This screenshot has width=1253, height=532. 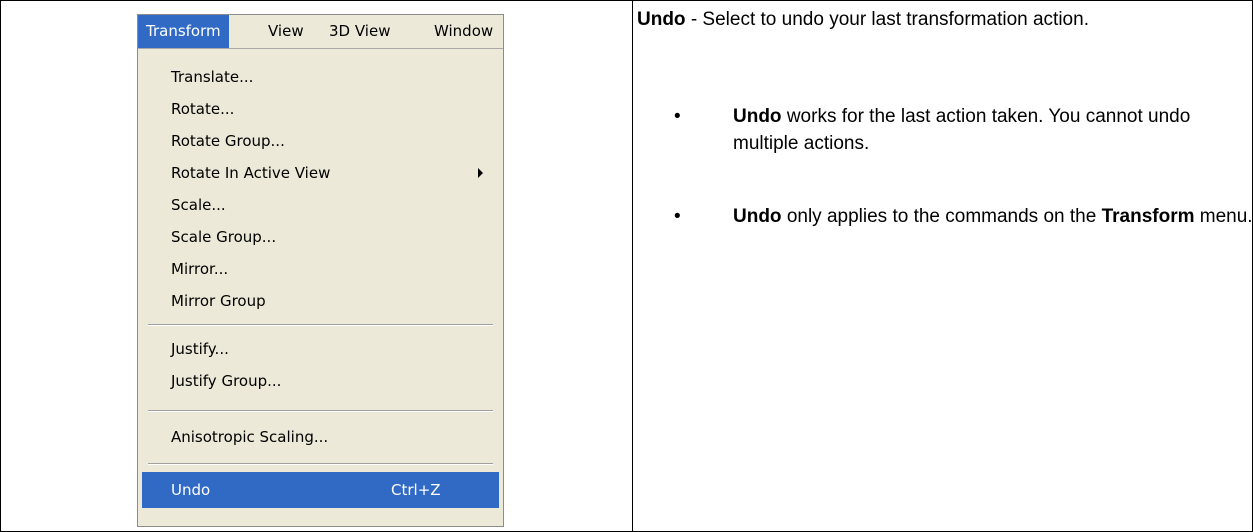 What do you see at coordinates (183, 31) in the screenshot?
I see `menubar-transform: Transform` at bounding box center [183, 31].